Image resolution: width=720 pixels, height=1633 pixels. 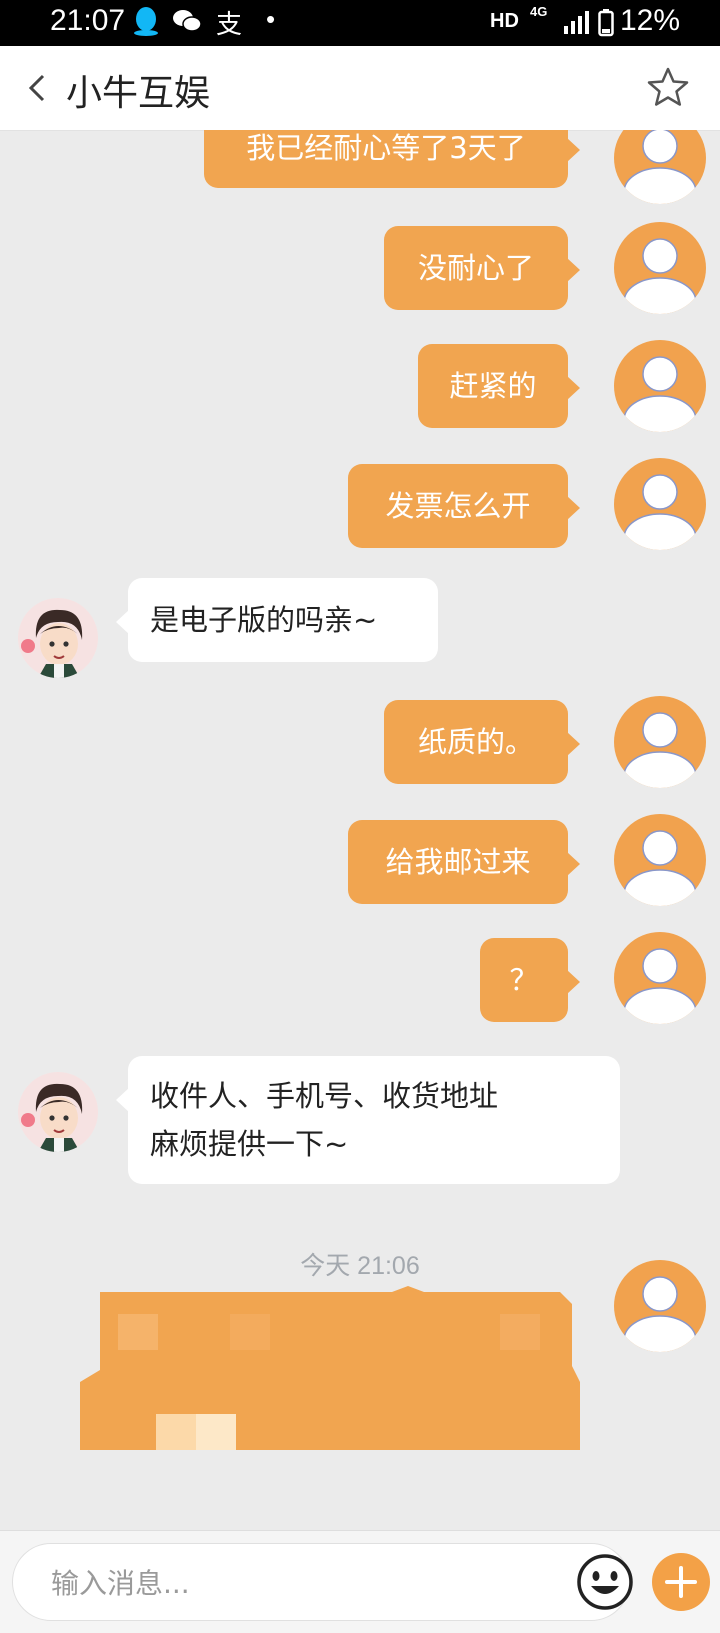 I want to click on input-bar, so click(x=360, y=1581).